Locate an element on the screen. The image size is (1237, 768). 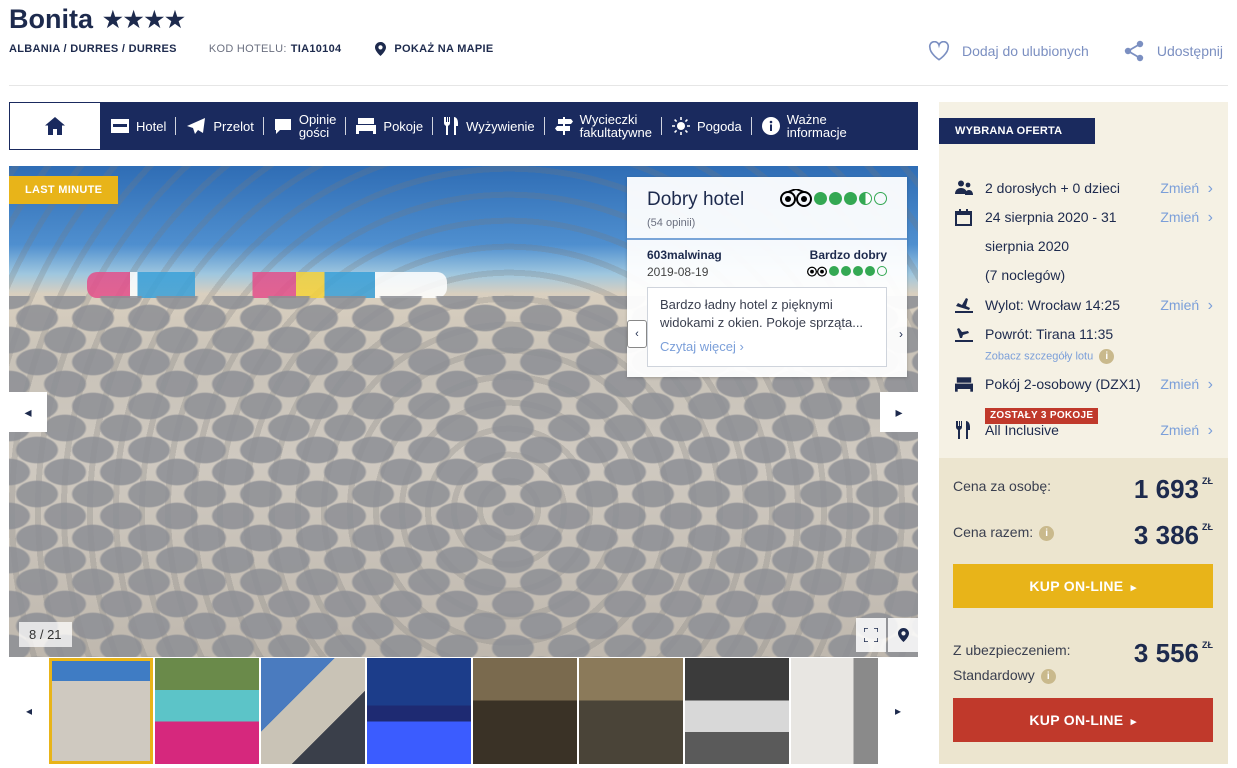
selected-offer-tag: WYBRANA OFERTA is located at coordinates (1017, 131).